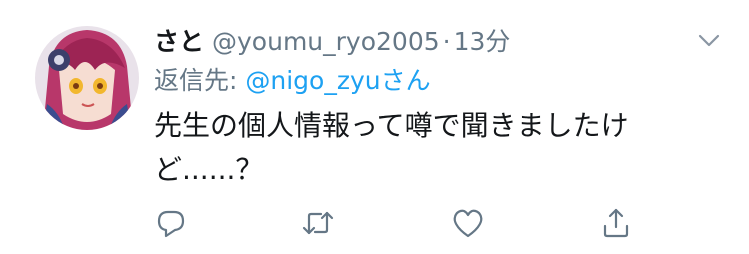  What do you see at coordinates (482, 40) in the screenshot?
I see `timestamp: 13分` at bounding box center [482, 40].